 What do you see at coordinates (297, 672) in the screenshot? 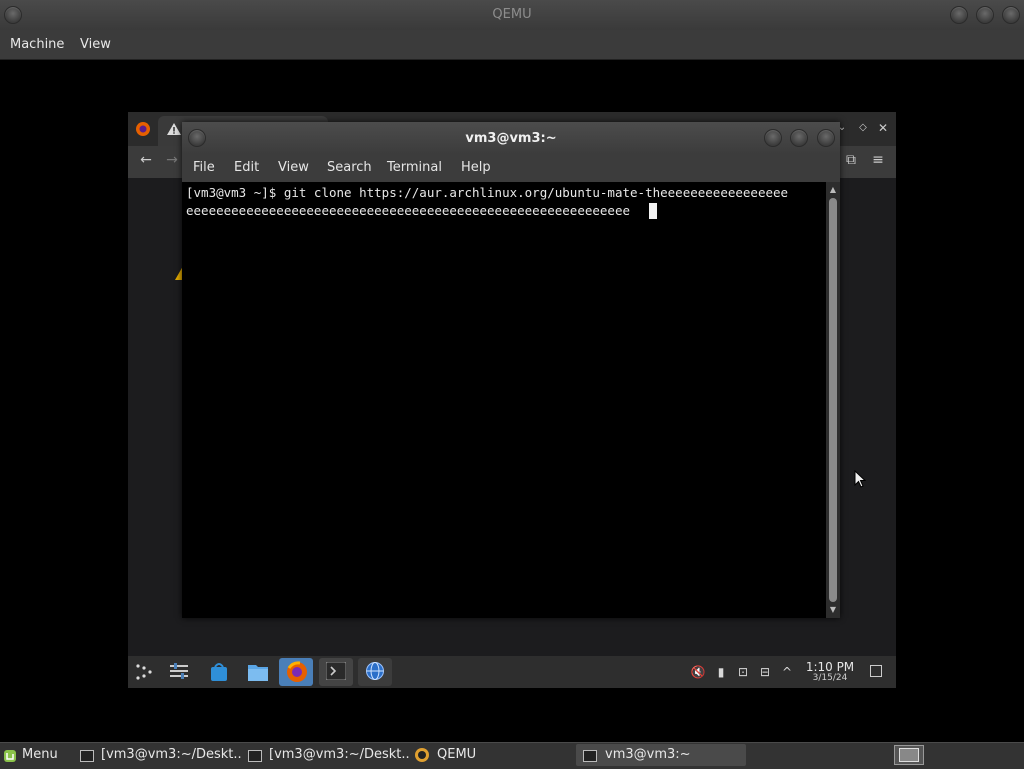
I see `firefox-taskbar-icon` at bounding box center [297, 672].